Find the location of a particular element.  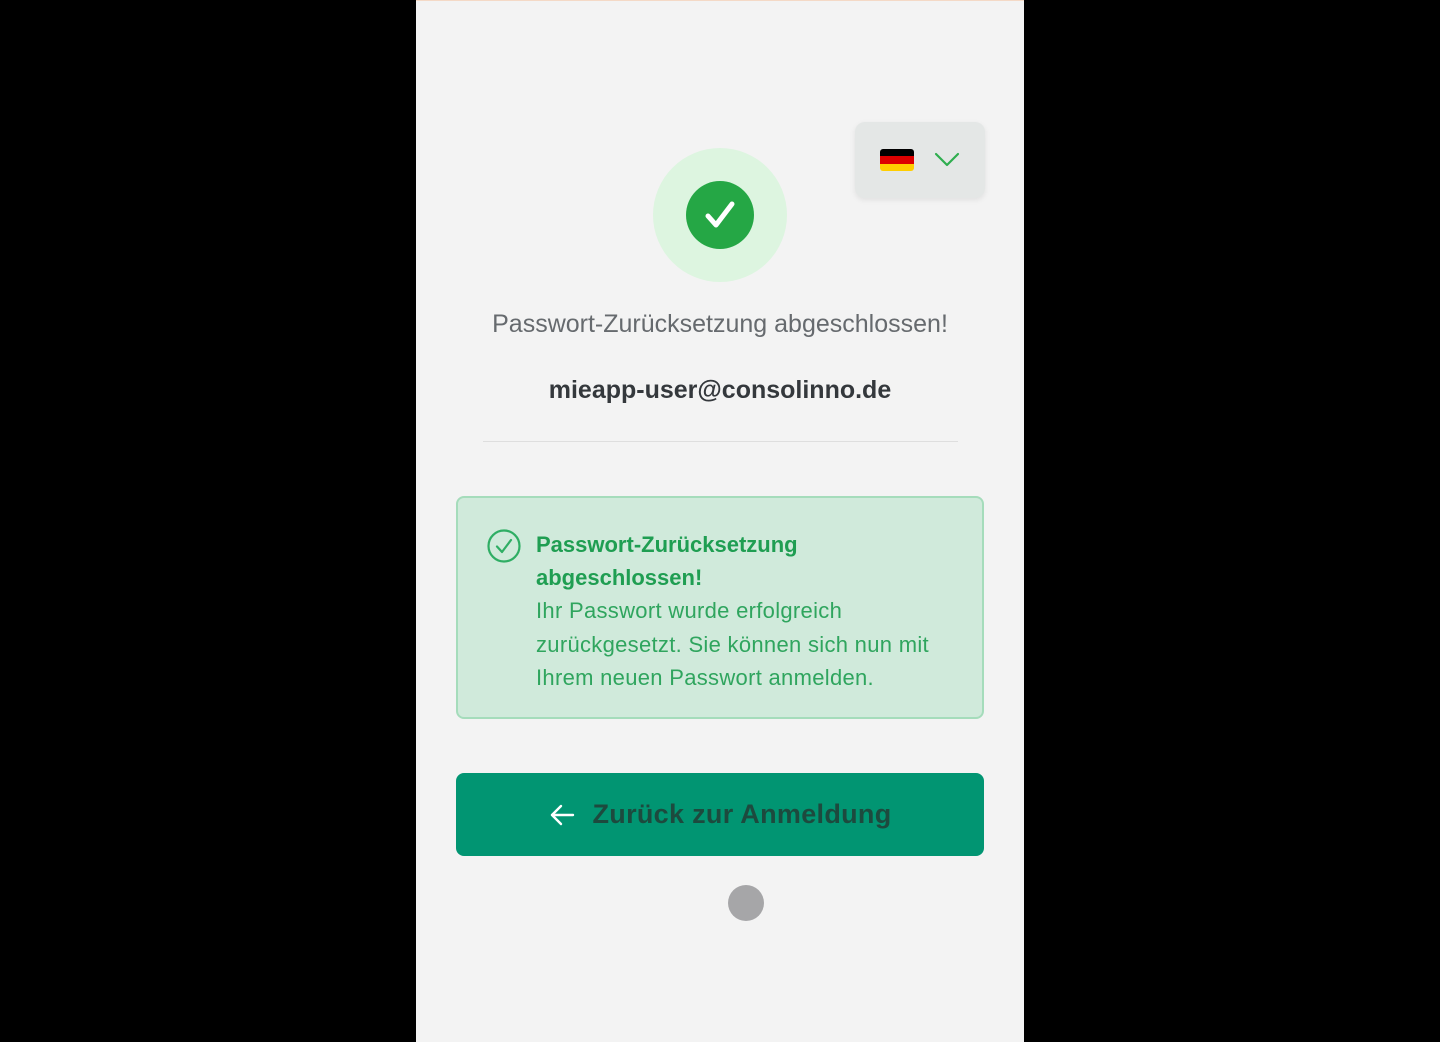

flag-germany-icon is located at coordinates (897, 160).